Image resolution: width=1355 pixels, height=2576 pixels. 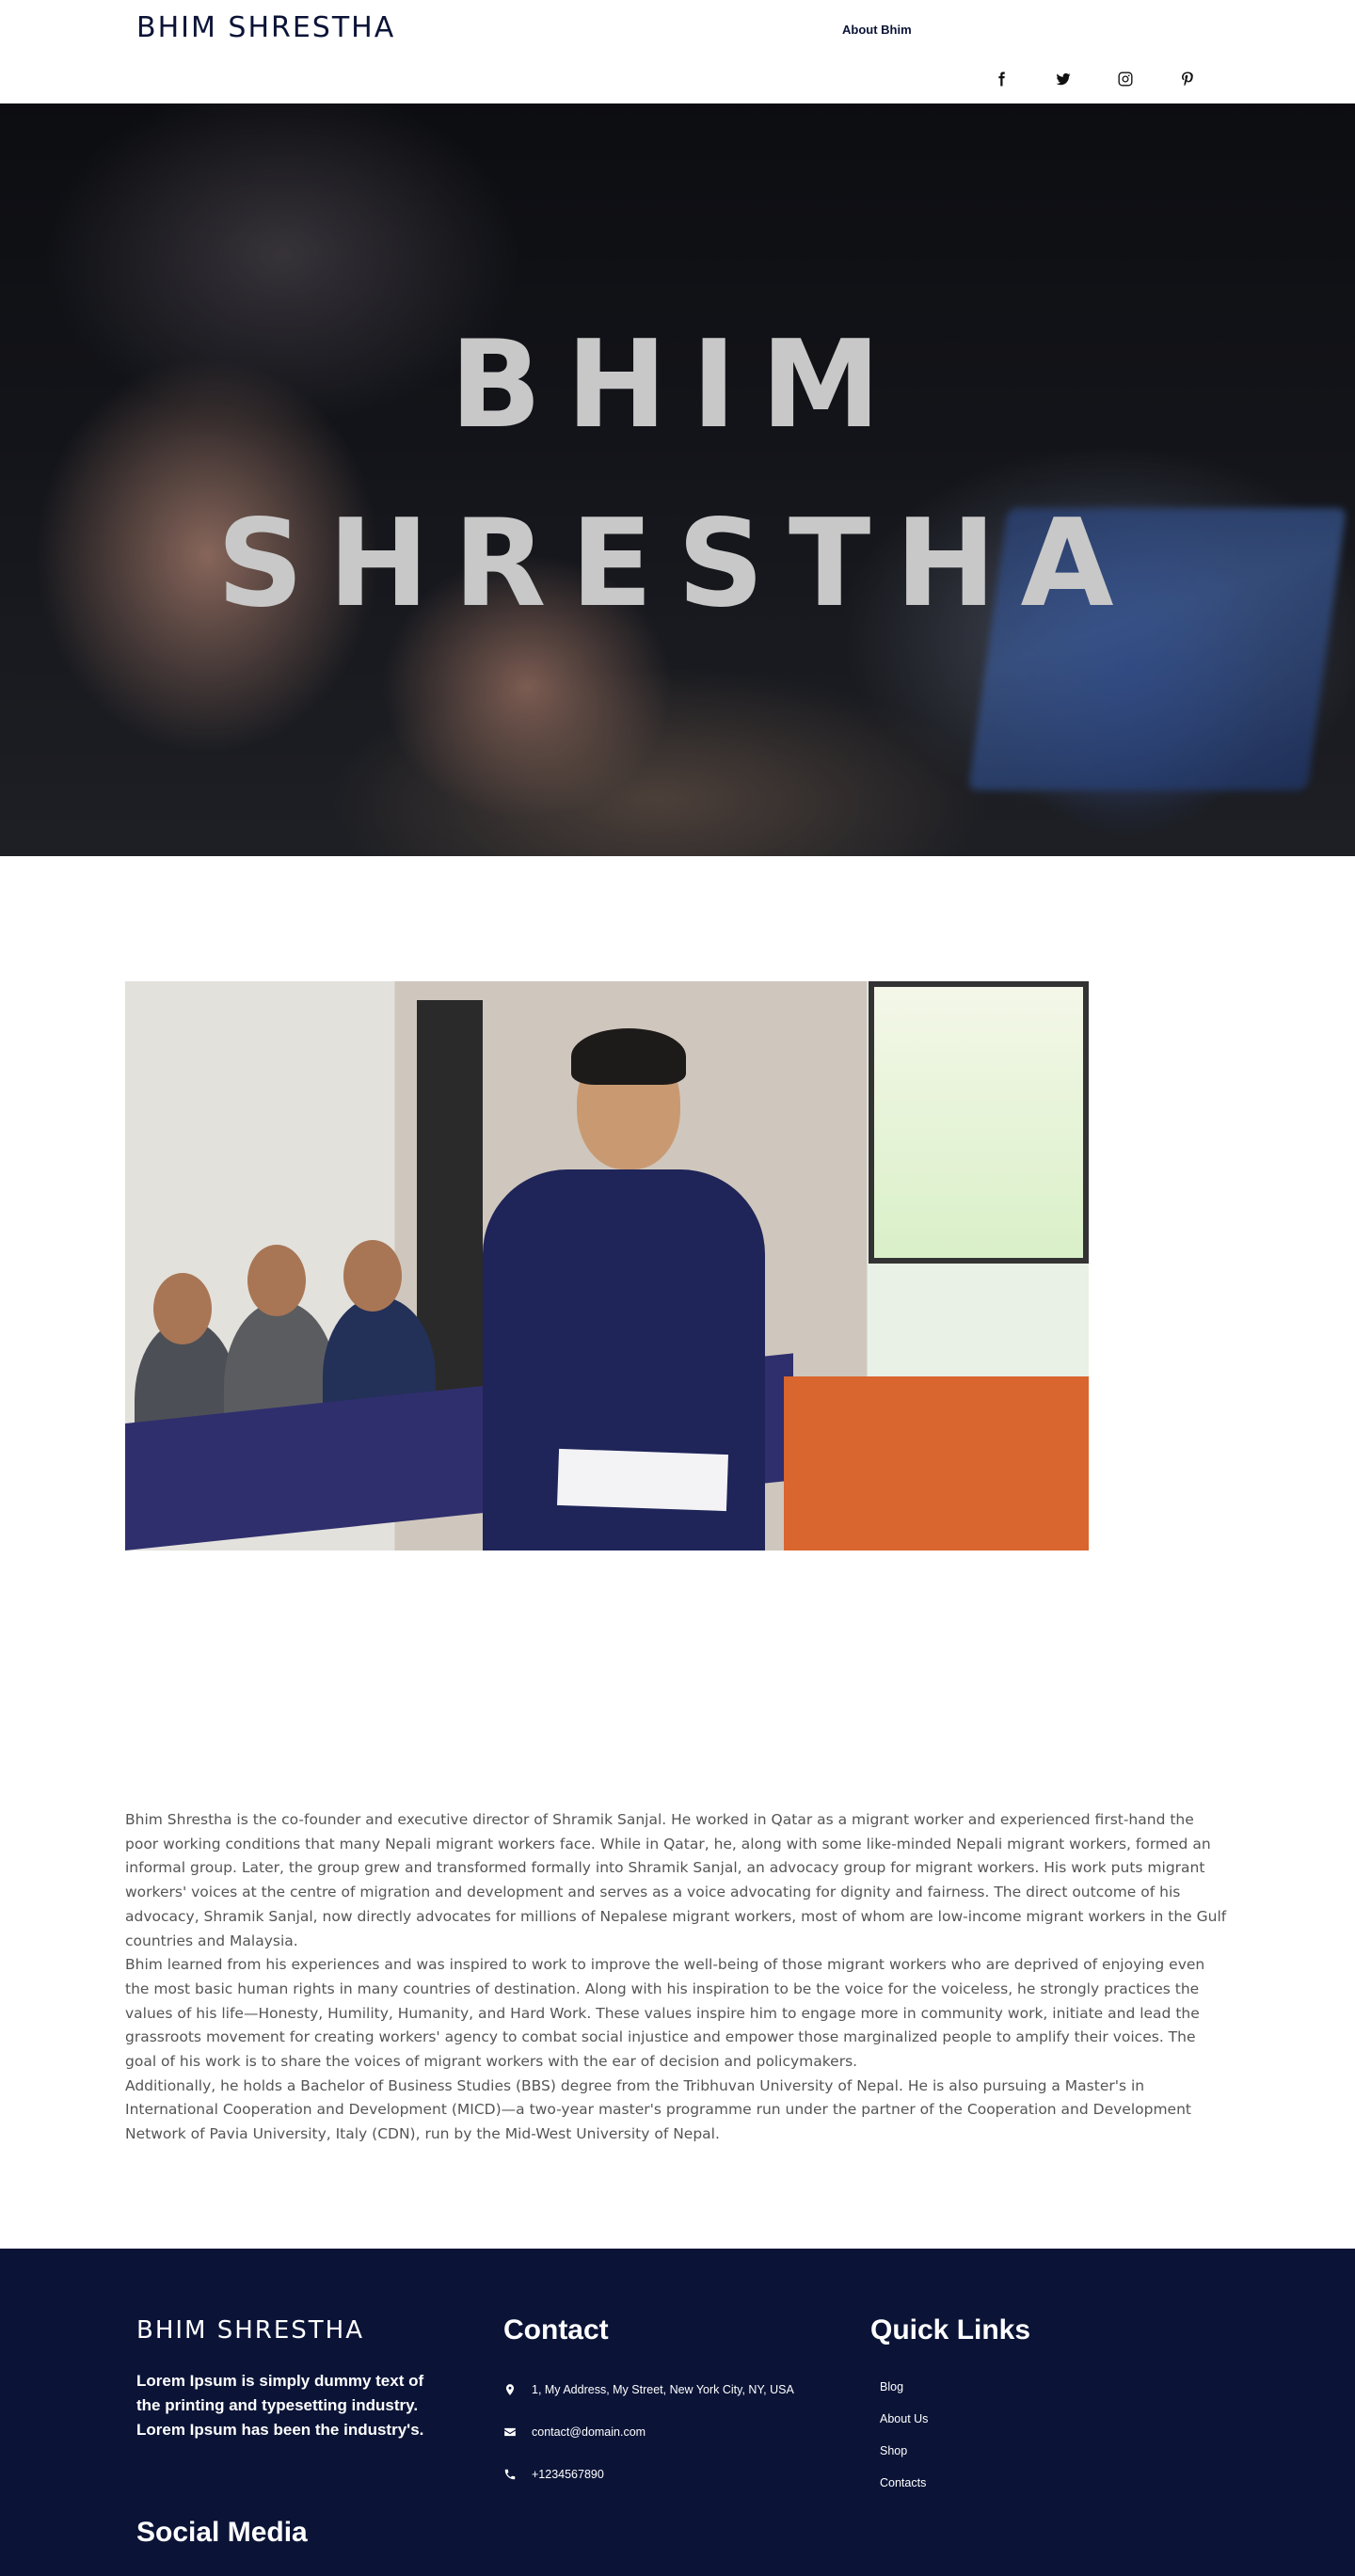 I want to click on footer-contact-heading: Contact, so click(x=556, y=2329).